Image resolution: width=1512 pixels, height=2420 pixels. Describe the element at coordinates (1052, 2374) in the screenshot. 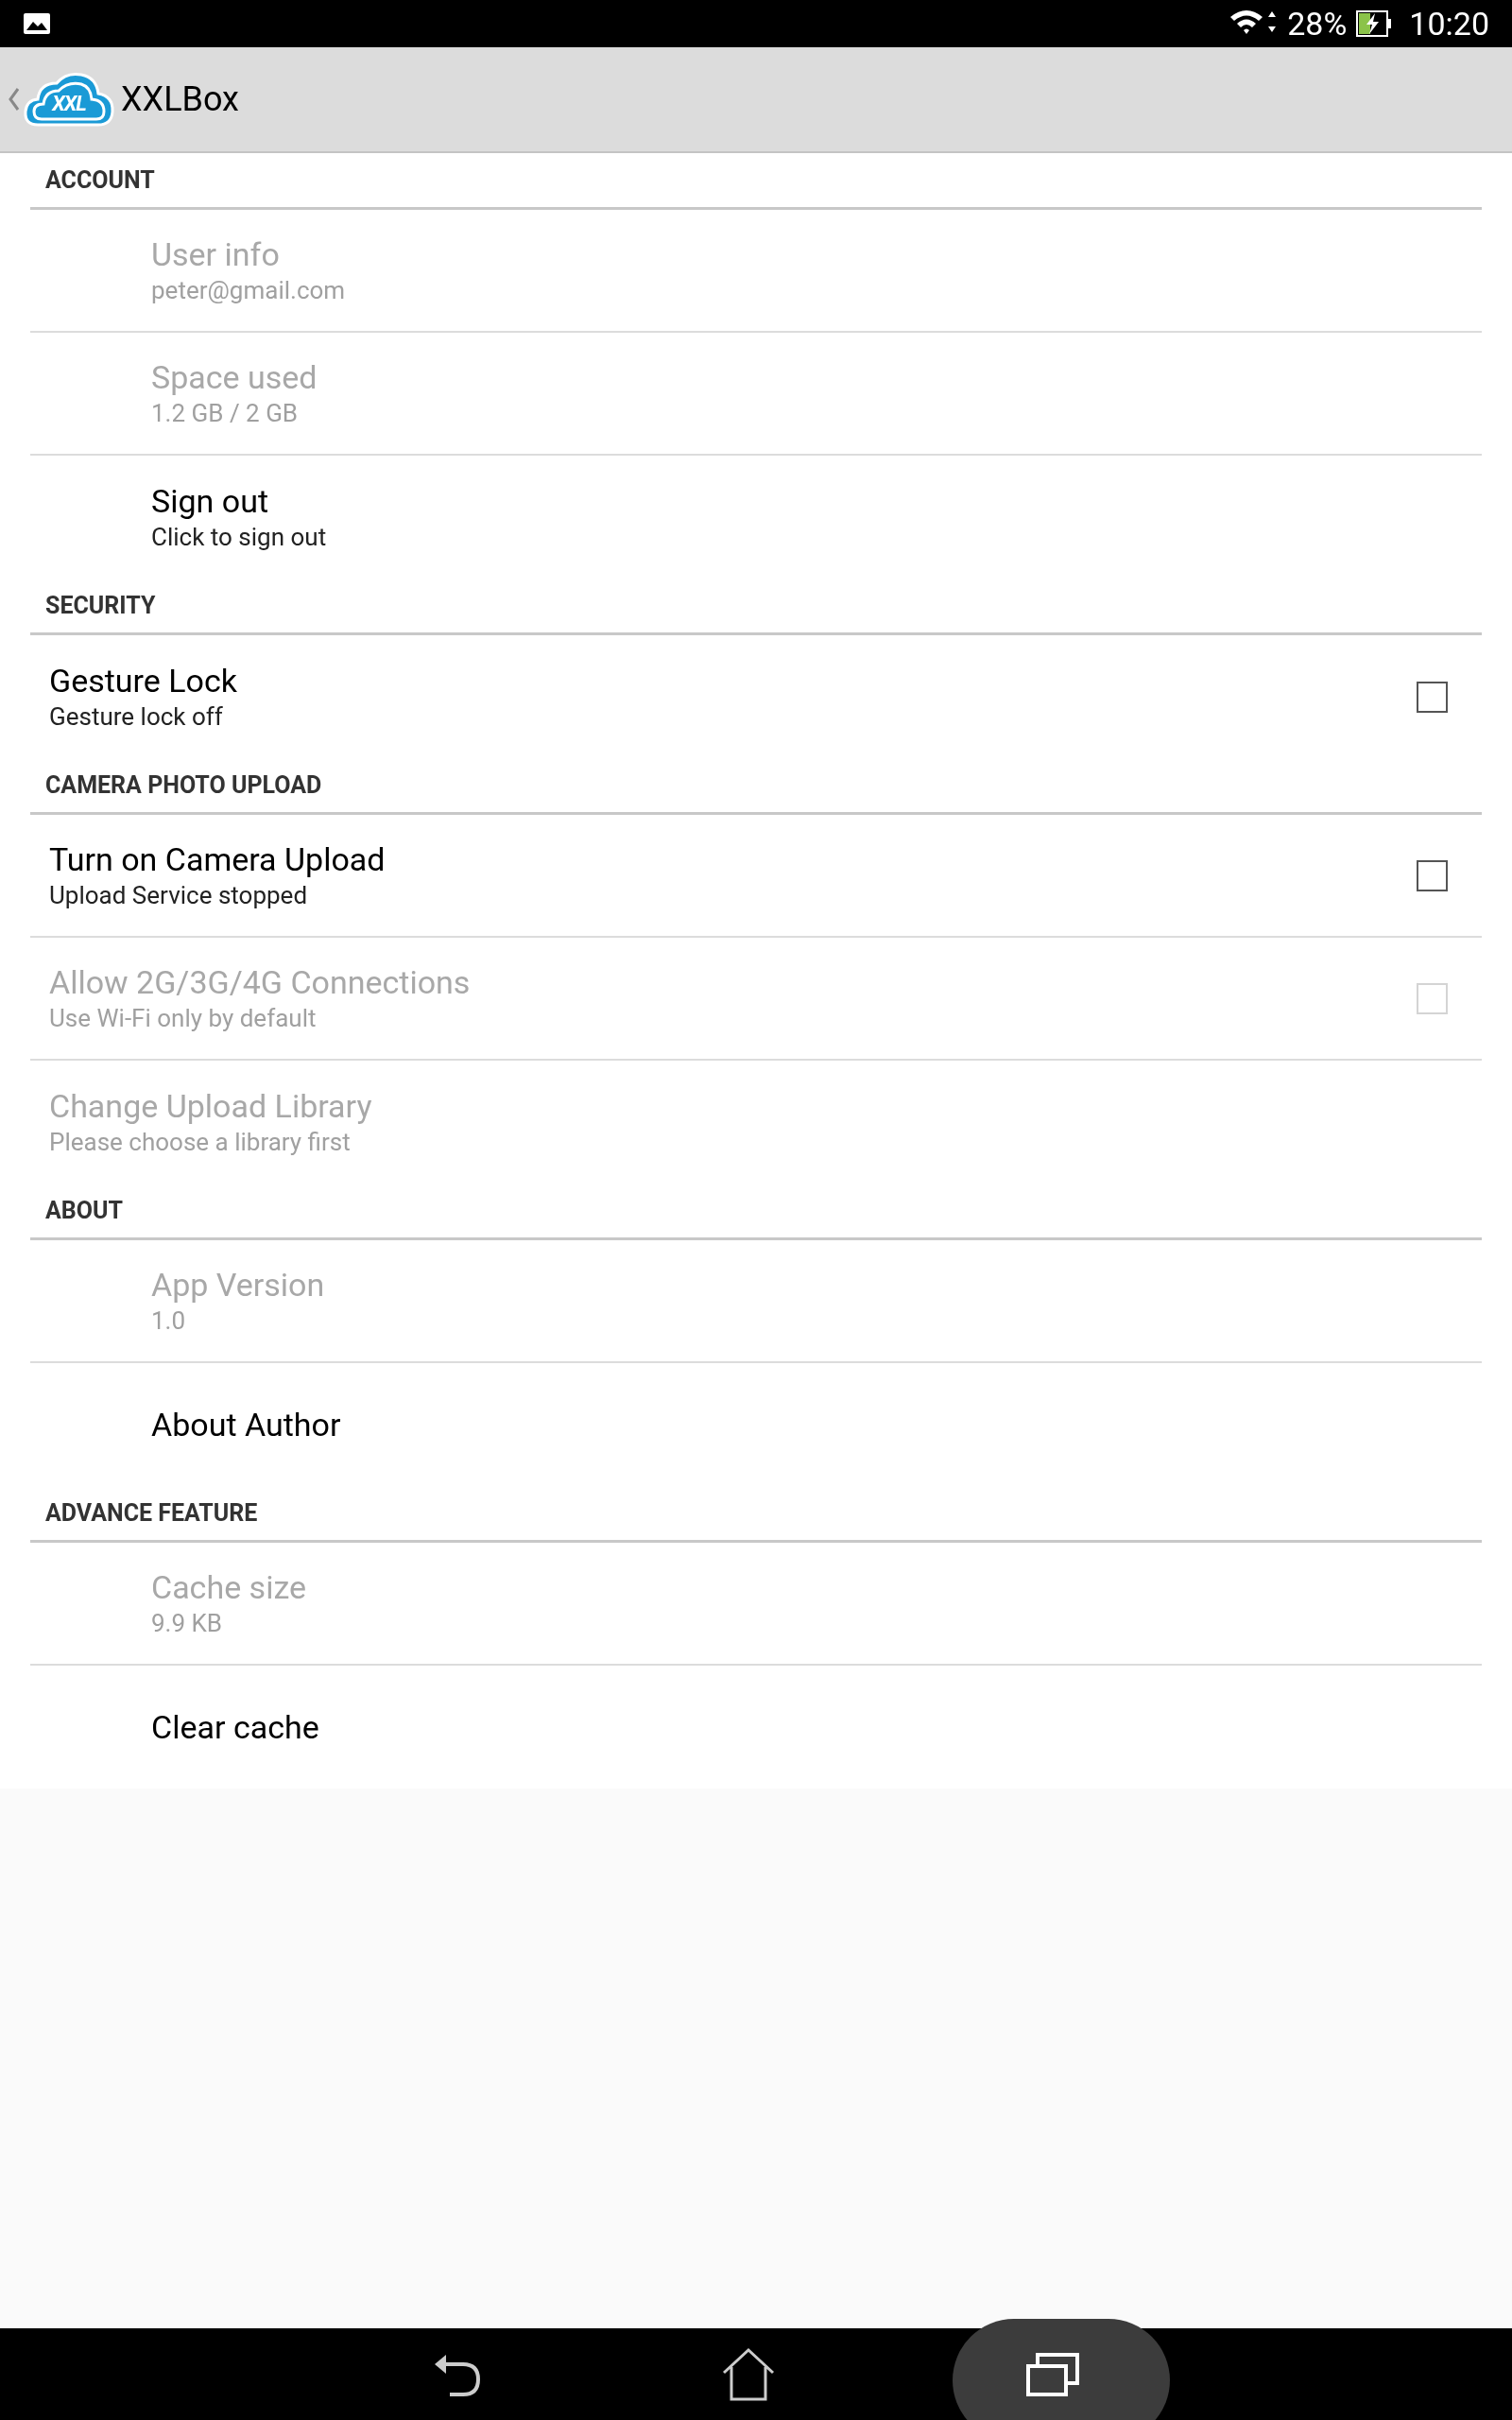

I see `recent-apps-icon` at that location.